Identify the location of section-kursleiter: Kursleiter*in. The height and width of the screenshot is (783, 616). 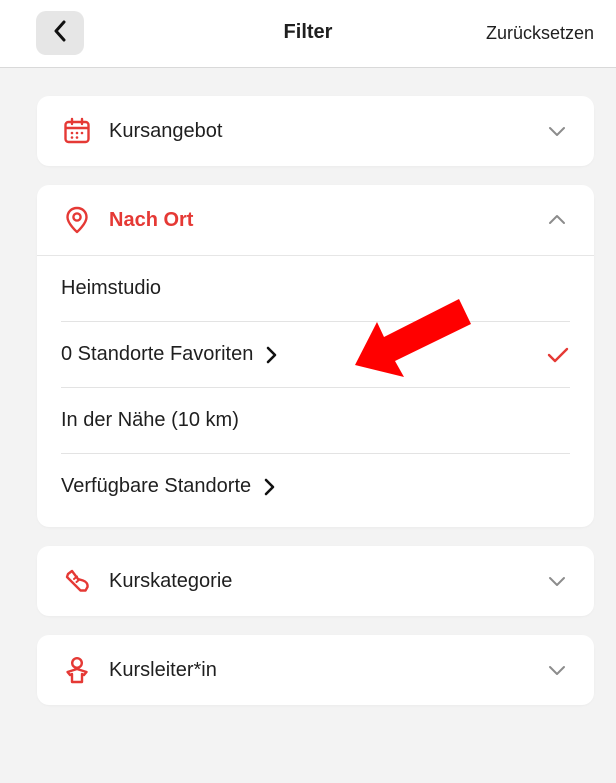
(315, 670).